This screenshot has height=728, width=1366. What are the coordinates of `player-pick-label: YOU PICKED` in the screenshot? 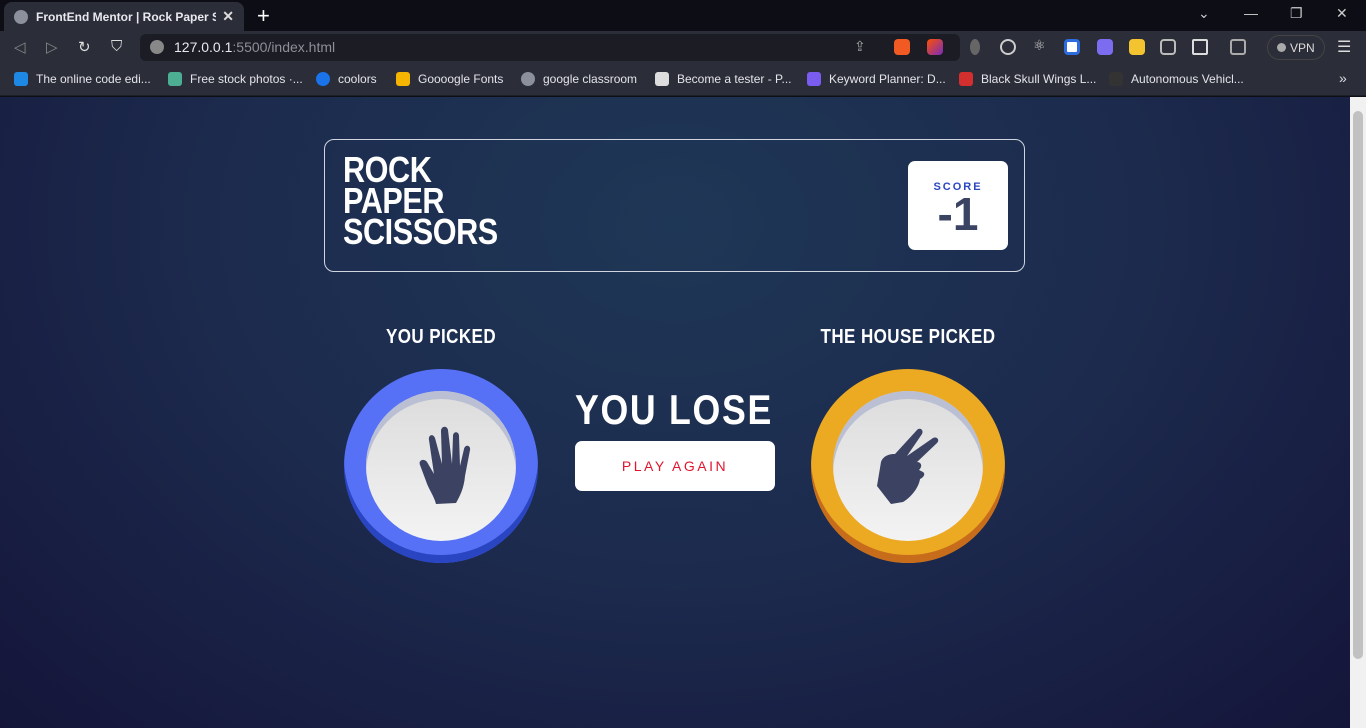 It's located at (441, 337).